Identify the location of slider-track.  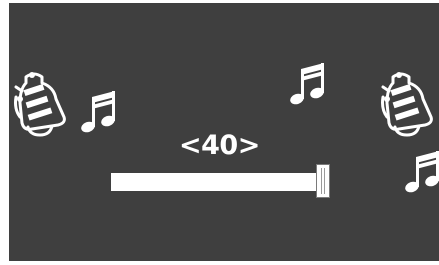
(217, 182).